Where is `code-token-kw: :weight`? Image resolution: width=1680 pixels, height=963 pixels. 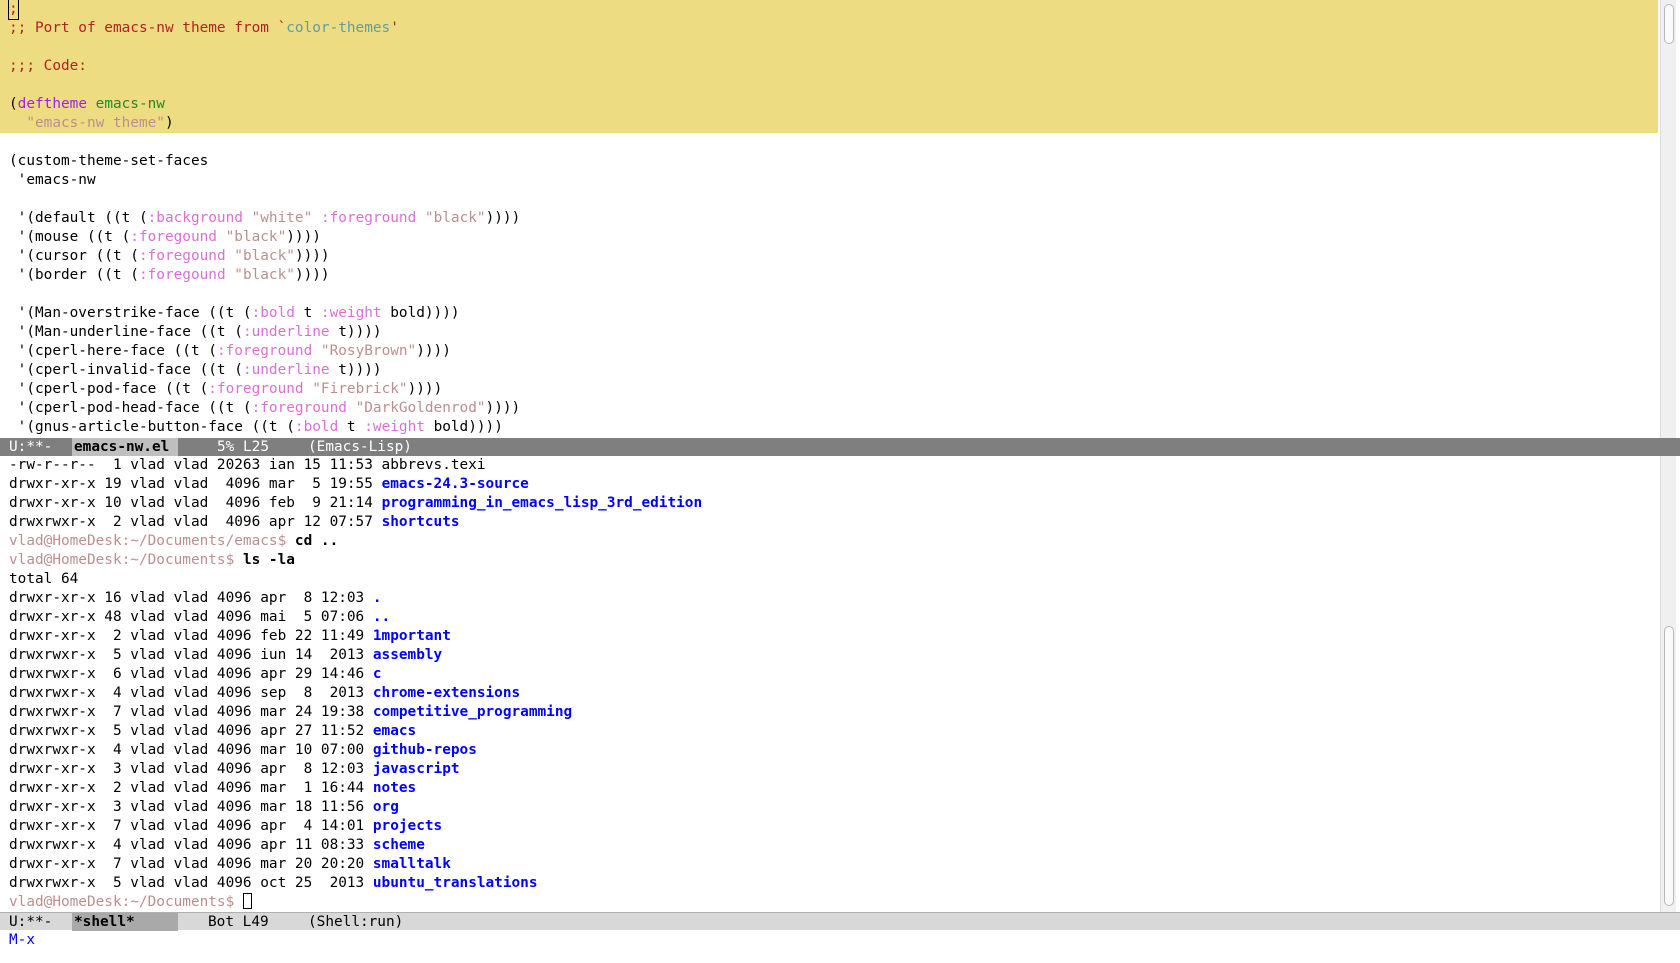 code-token-kw: :weight is located at coordinates (351, 313).